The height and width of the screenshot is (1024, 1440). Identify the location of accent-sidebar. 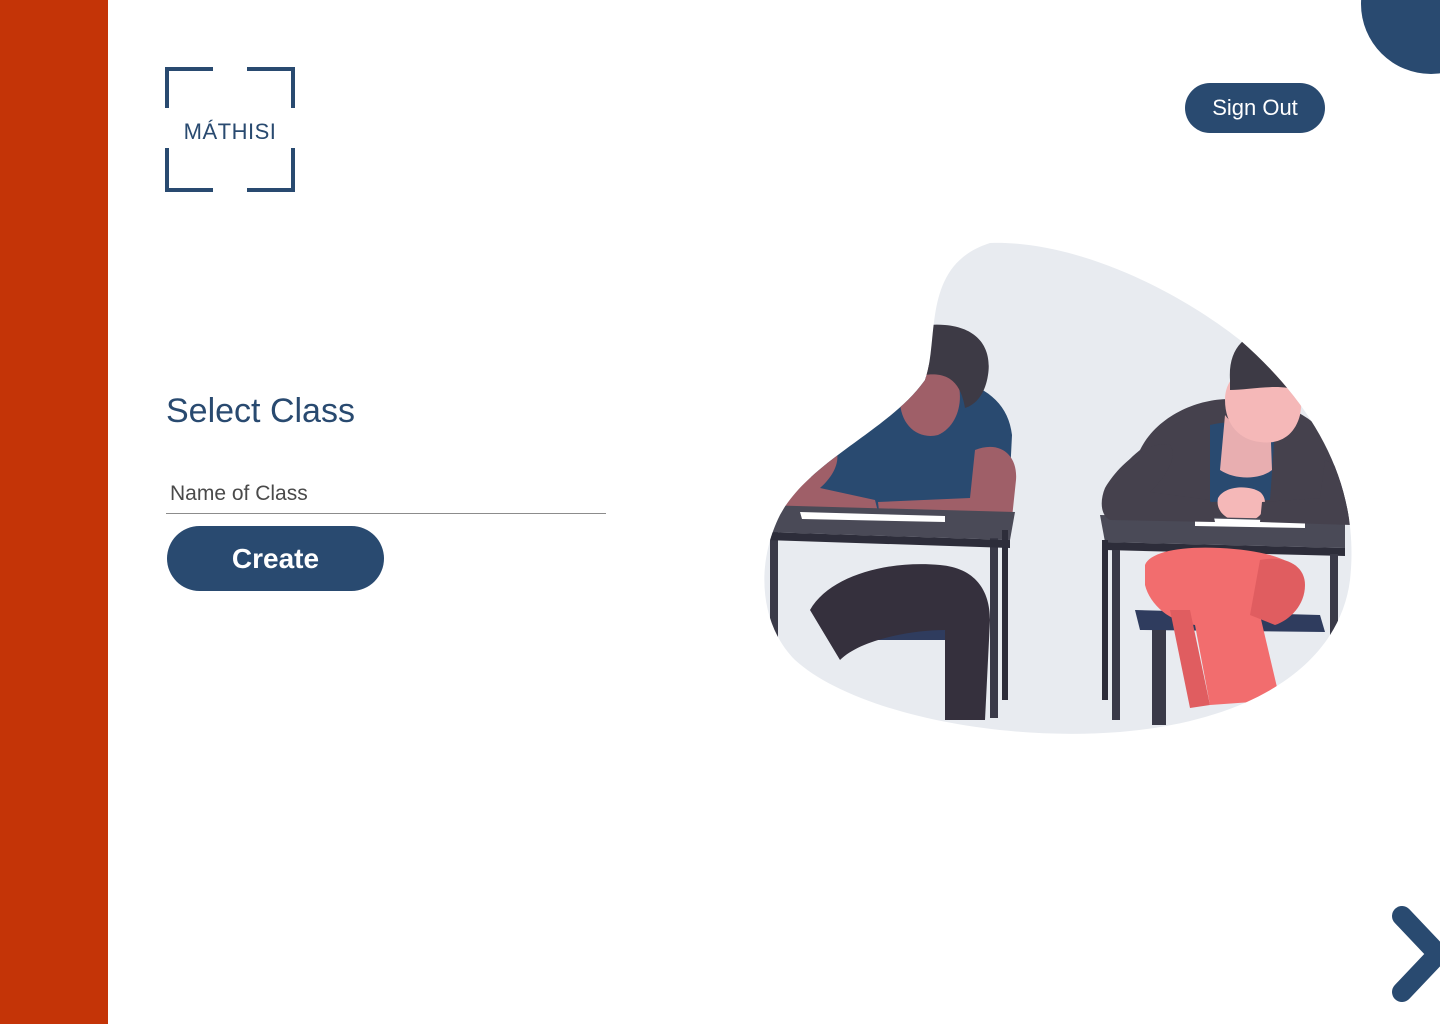
(54, 512).